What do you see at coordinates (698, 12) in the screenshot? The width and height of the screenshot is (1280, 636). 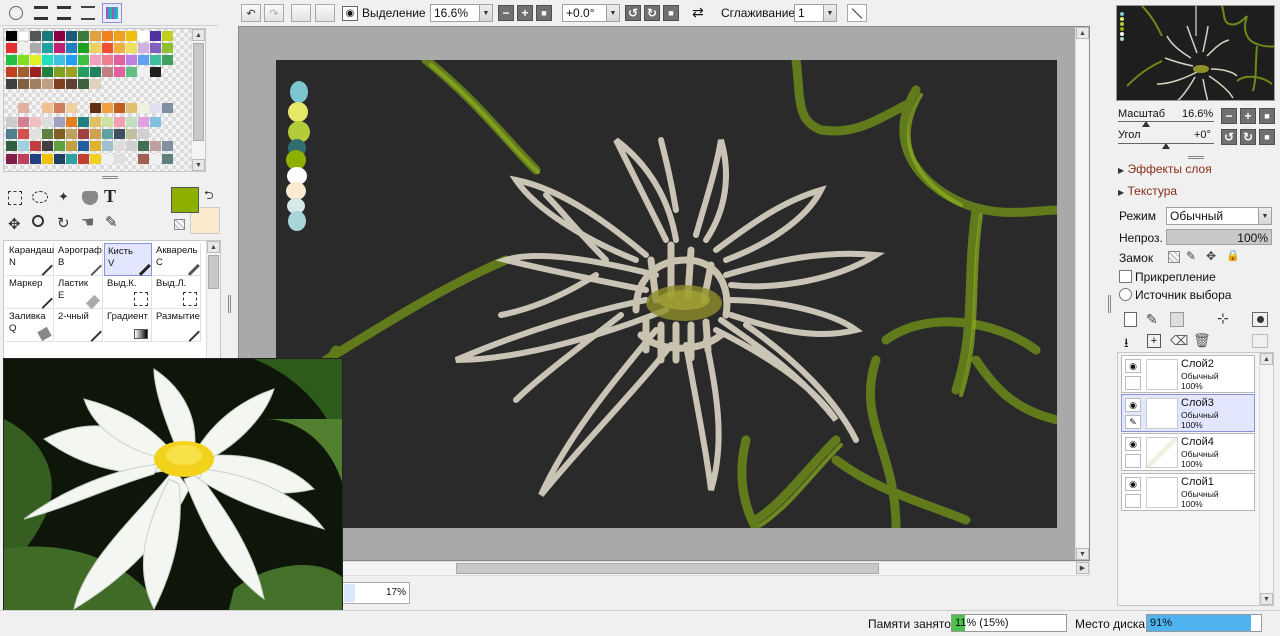 I see `flip-horizontal-icon: ⇄` at bounding box center [698, 12].